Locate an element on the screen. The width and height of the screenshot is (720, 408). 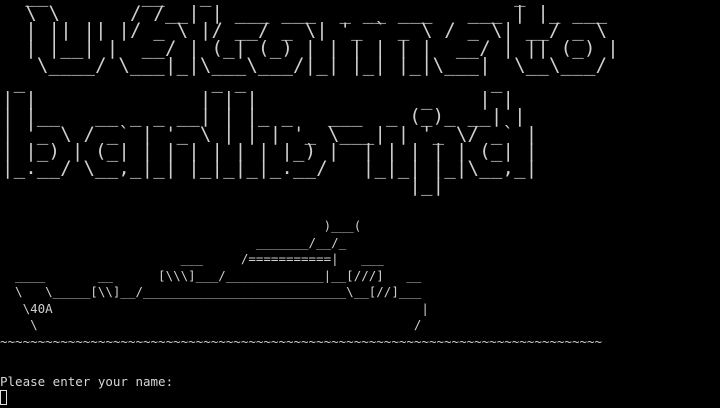
text-cursor is located at coordinates (3, 397).